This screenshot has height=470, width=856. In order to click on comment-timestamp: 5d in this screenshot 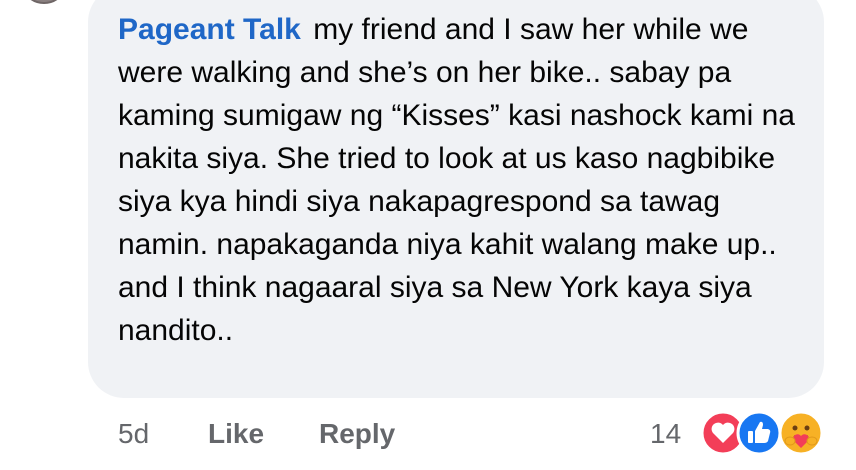, I will do `click(133, 434)`.